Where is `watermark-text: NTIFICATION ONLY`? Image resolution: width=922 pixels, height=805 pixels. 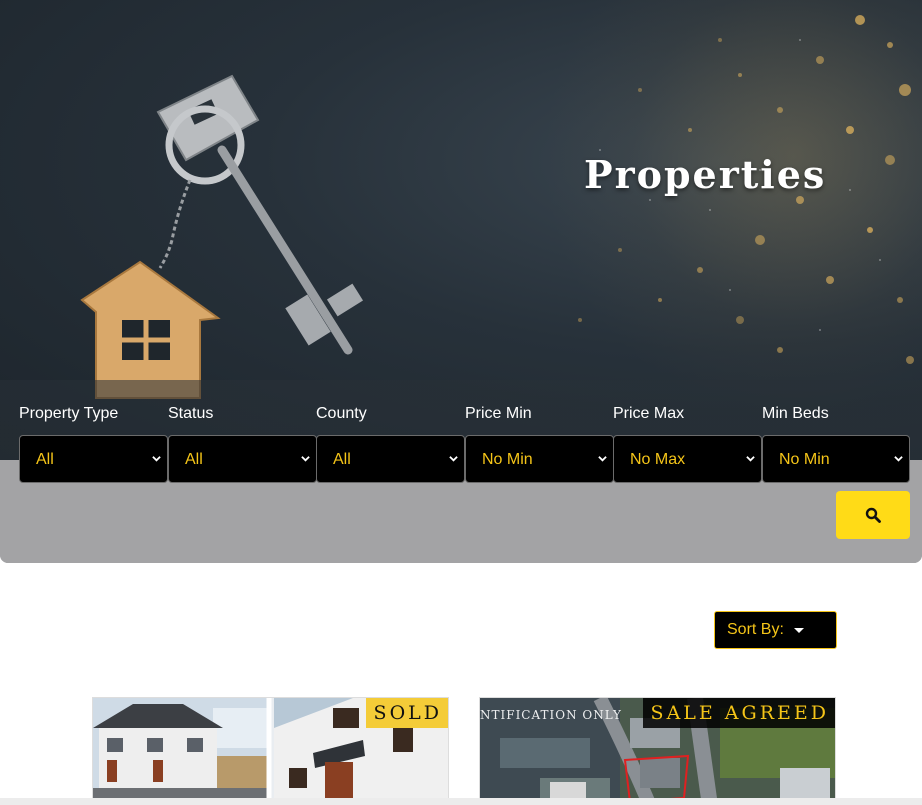 watermark-text: NTIFICATION ONLY is located at coordinates (551, 715).